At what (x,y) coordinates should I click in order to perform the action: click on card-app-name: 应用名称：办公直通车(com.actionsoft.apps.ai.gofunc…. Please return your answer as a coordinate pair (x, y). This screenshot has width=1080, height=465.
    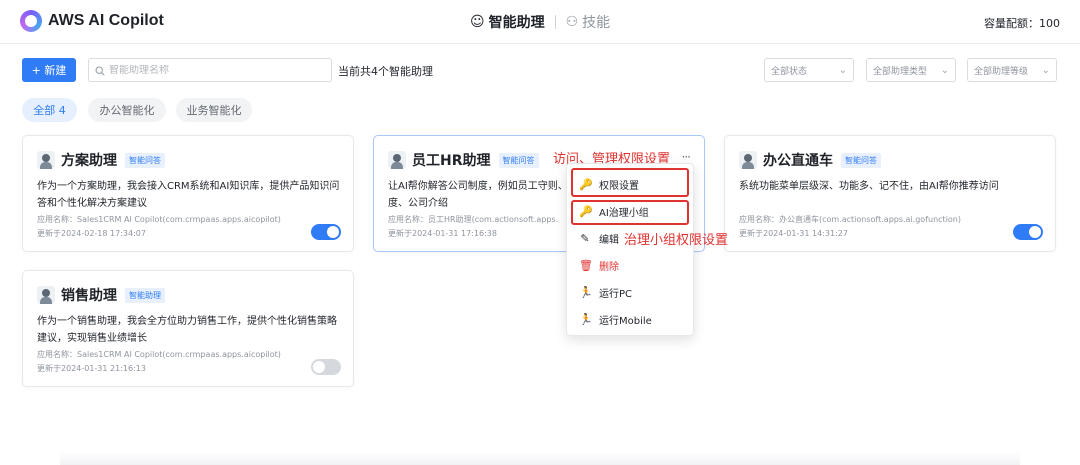
    Looking at the image, I should click on (850, 219).